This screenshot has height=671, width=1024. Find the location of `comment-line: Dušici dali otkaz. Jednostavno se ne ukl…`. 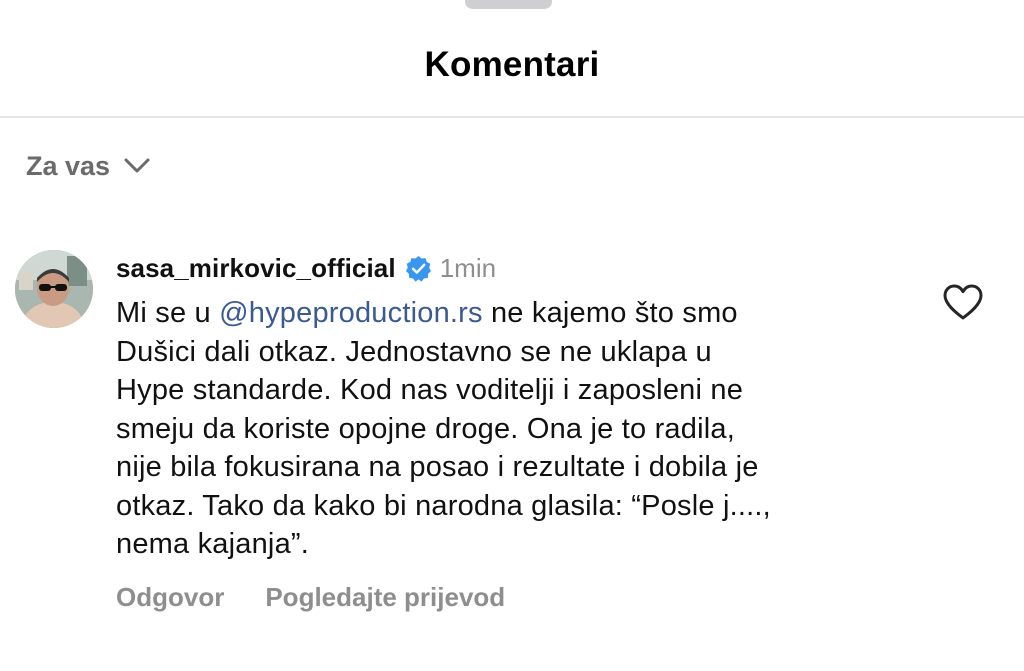

comment-line: Dušici dali otkaz. Jednostavno se ne ukl… is located at coordinates (414, 351).